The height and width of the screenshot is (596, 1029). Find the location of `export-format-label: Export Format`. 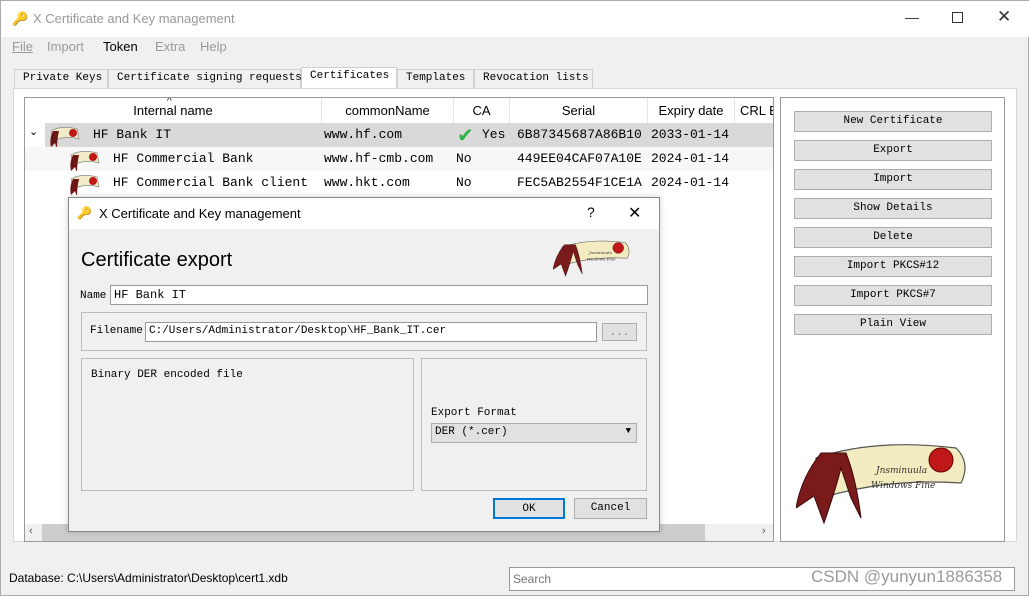

export-format-label: Export Format is located at coordinates (474, 413).